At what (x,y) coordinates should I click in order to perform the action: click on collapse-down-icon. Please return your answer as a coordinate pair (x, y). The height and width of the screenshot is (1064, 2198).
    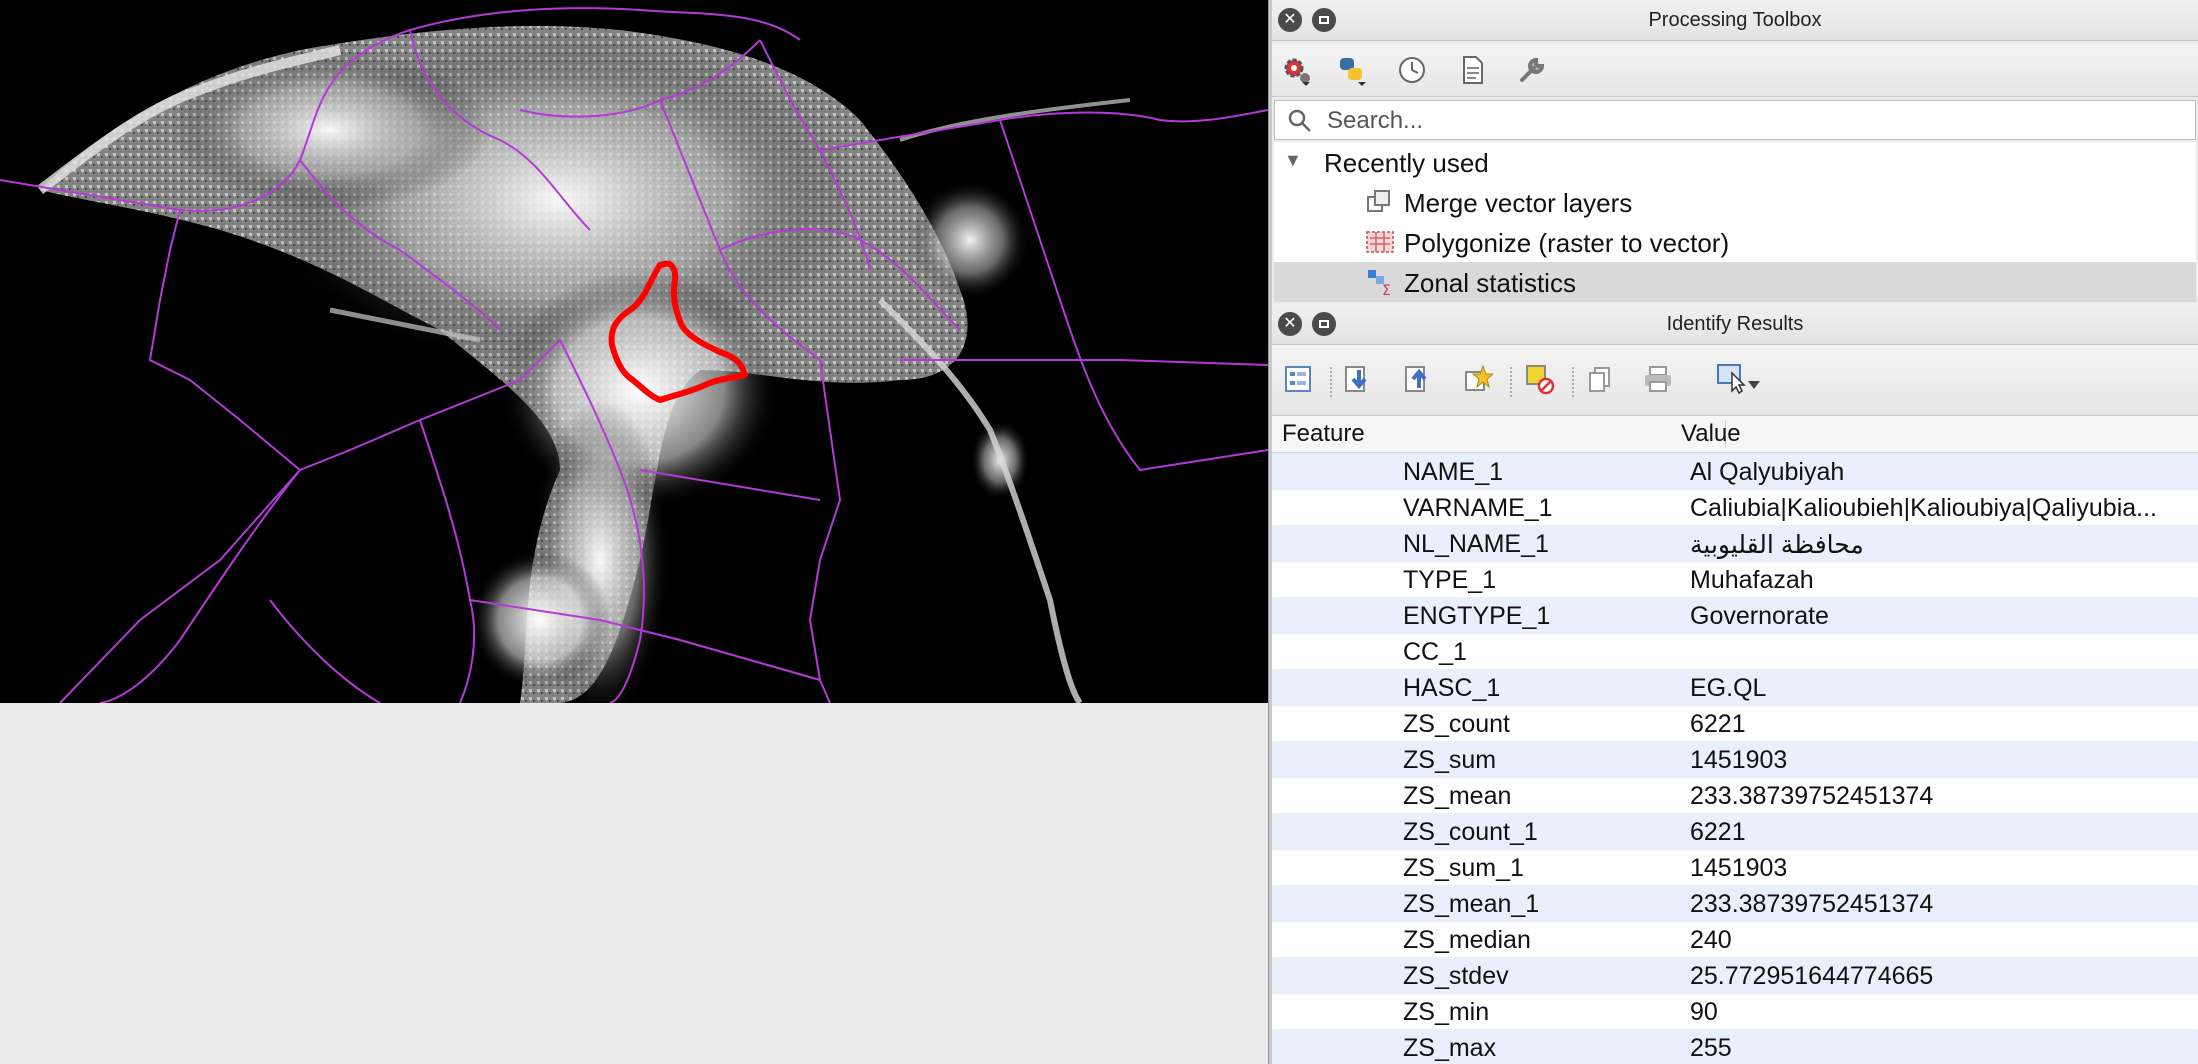
    Looking at the image, I should click on (1358, 379).